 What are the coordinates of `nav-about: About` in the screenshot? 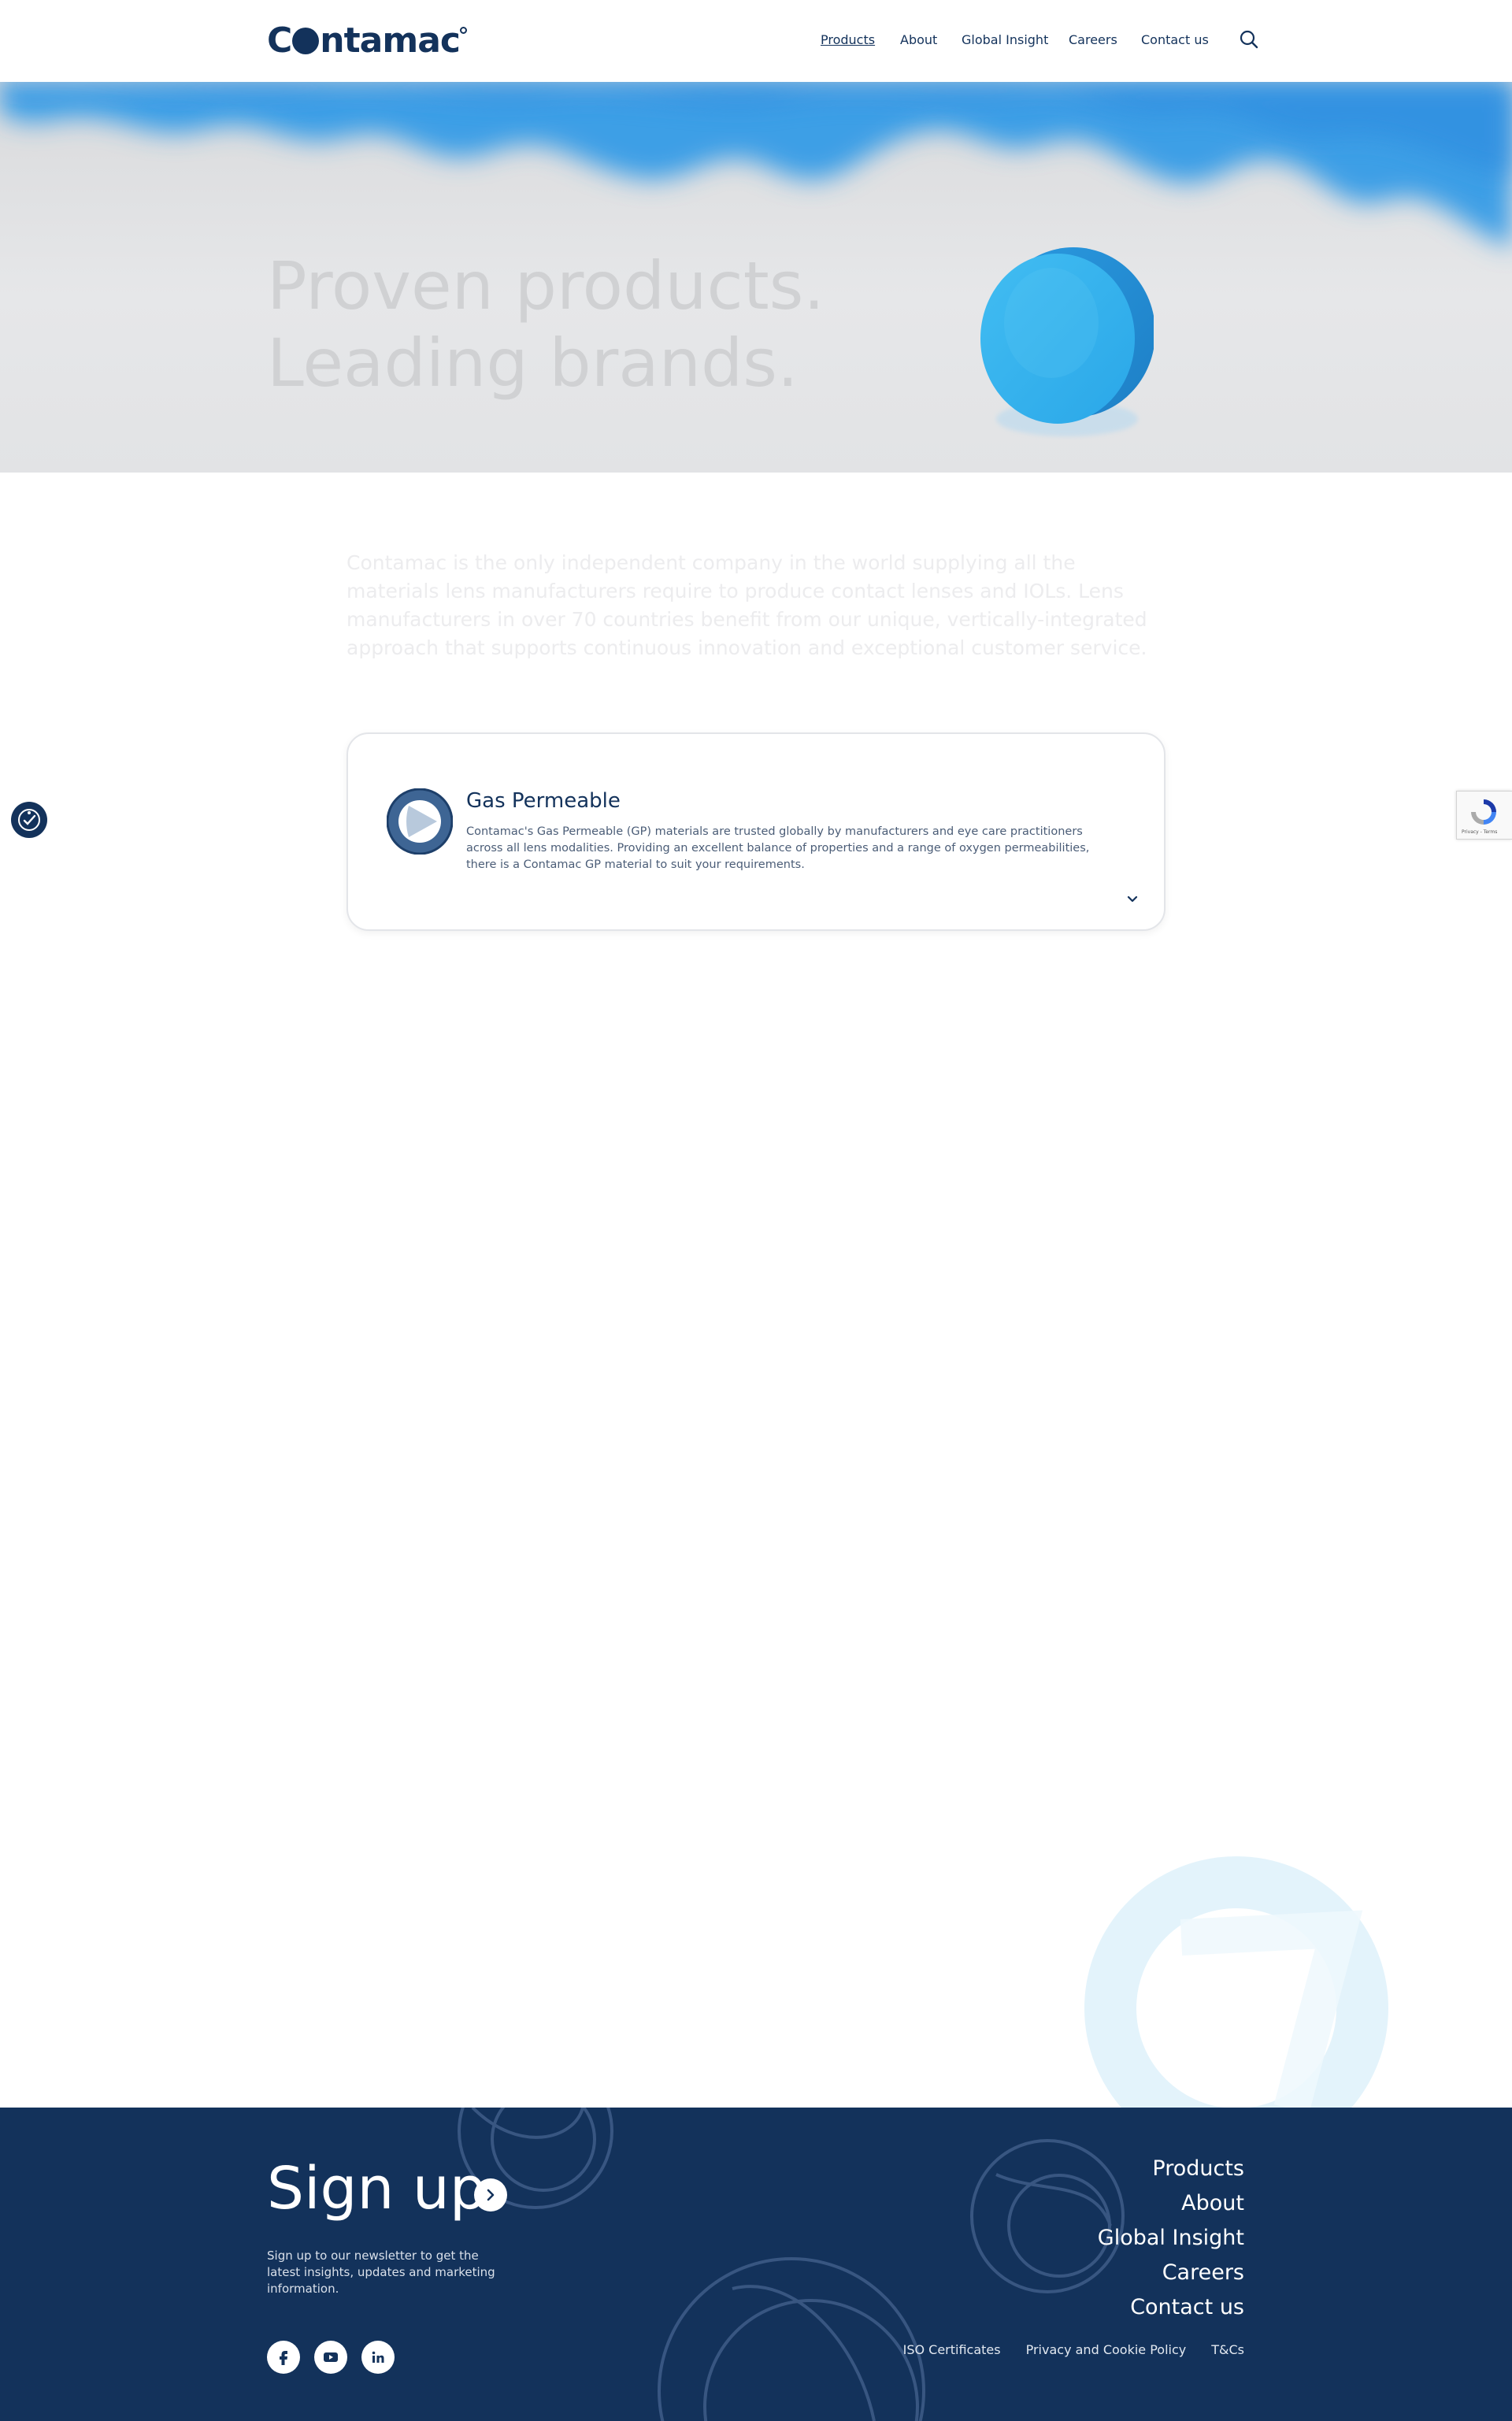 It's located at (918, 40).